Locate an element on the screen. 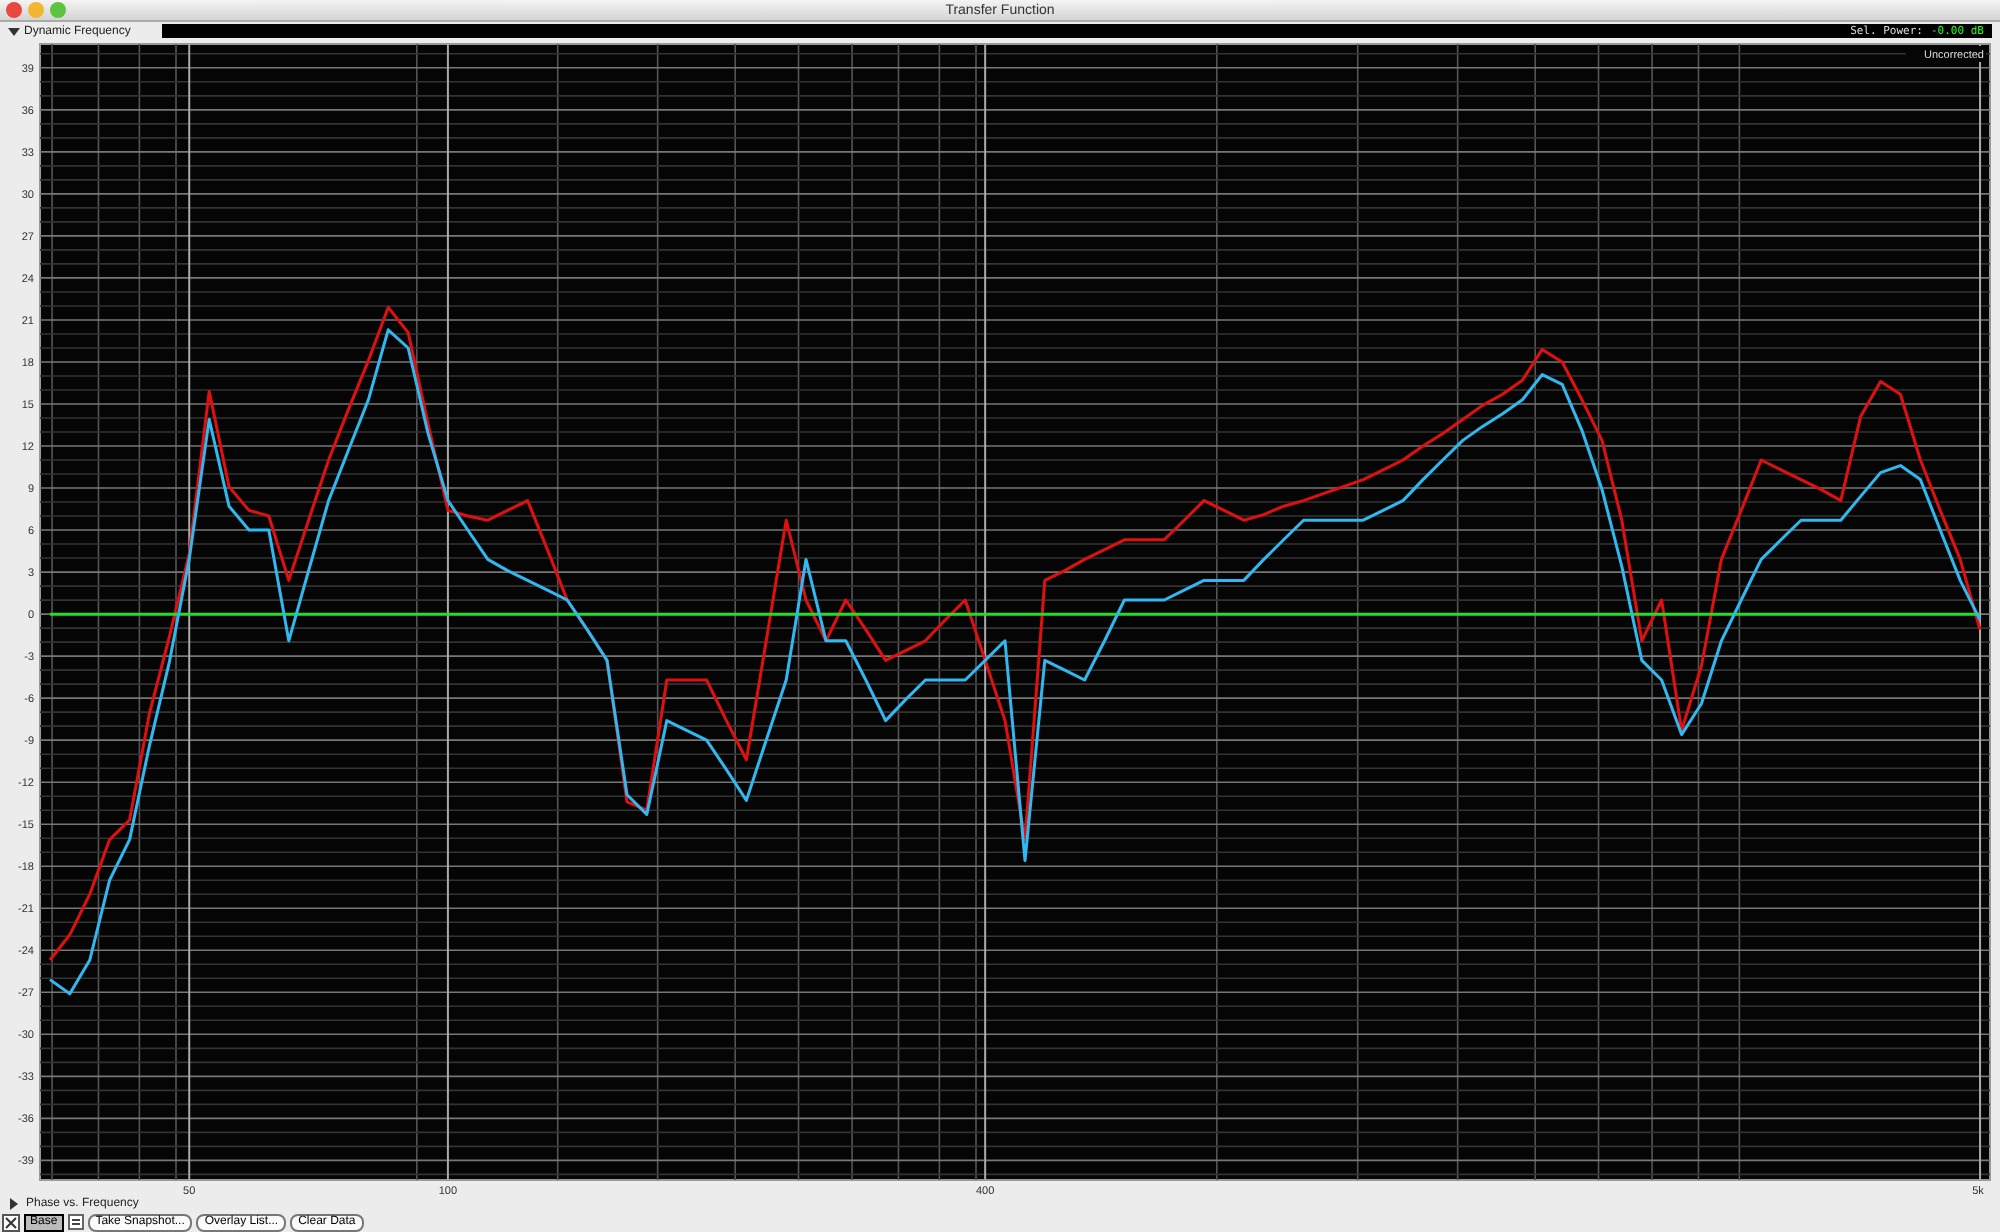 The width and height of the screenshot is (2000, 1232). list-icon is located at coordinates (75, 1222).